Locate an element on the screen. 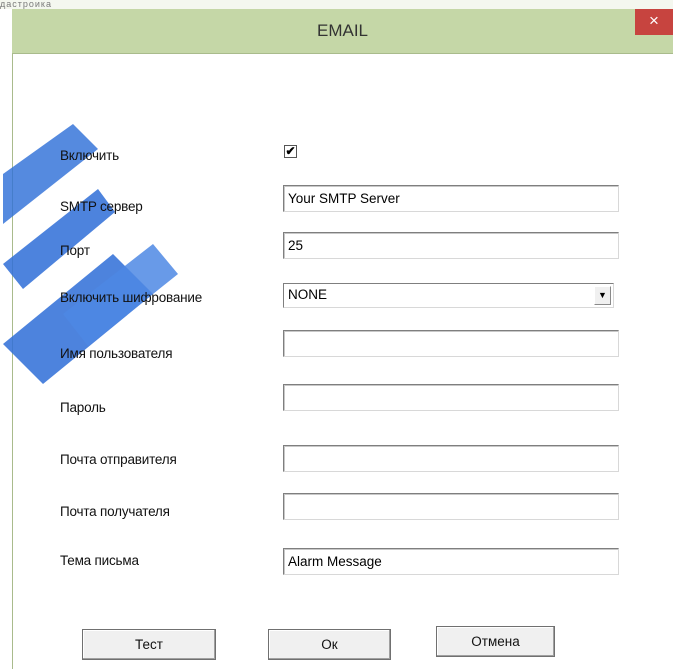 This screenshot has width=673, height=669. encryption-select: NONE ▼ is located at coordinates (448, 295).